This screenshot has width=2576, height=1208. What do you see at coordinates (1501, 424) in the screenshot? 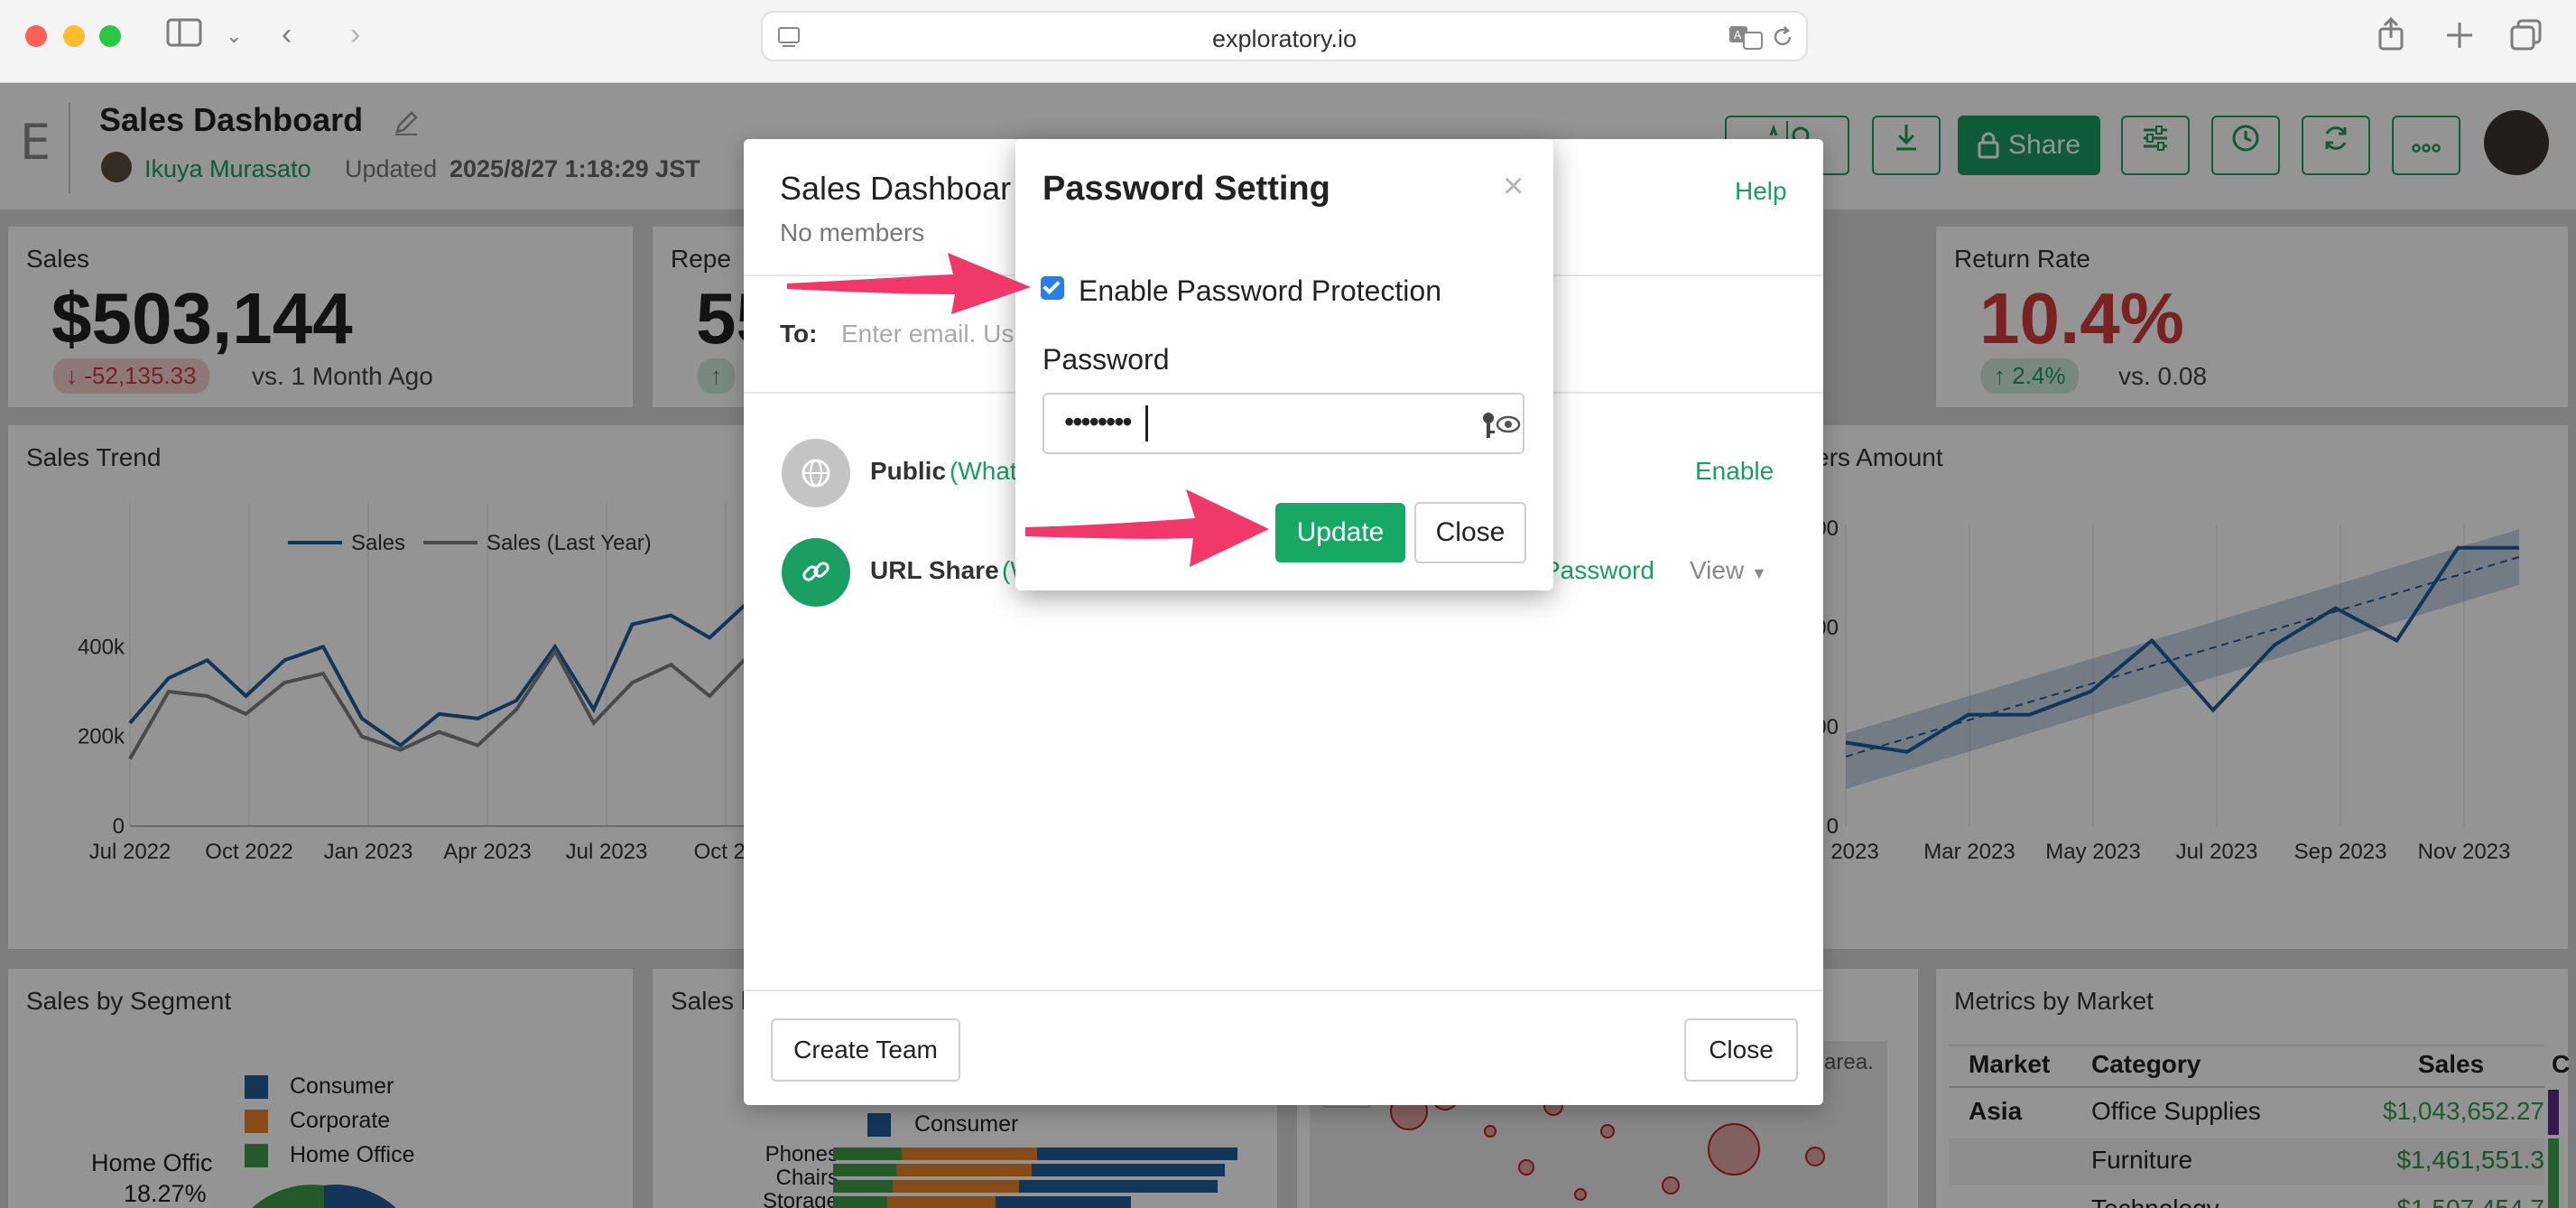
I see `password-manager-icon` at bounding box center [1501, 424].